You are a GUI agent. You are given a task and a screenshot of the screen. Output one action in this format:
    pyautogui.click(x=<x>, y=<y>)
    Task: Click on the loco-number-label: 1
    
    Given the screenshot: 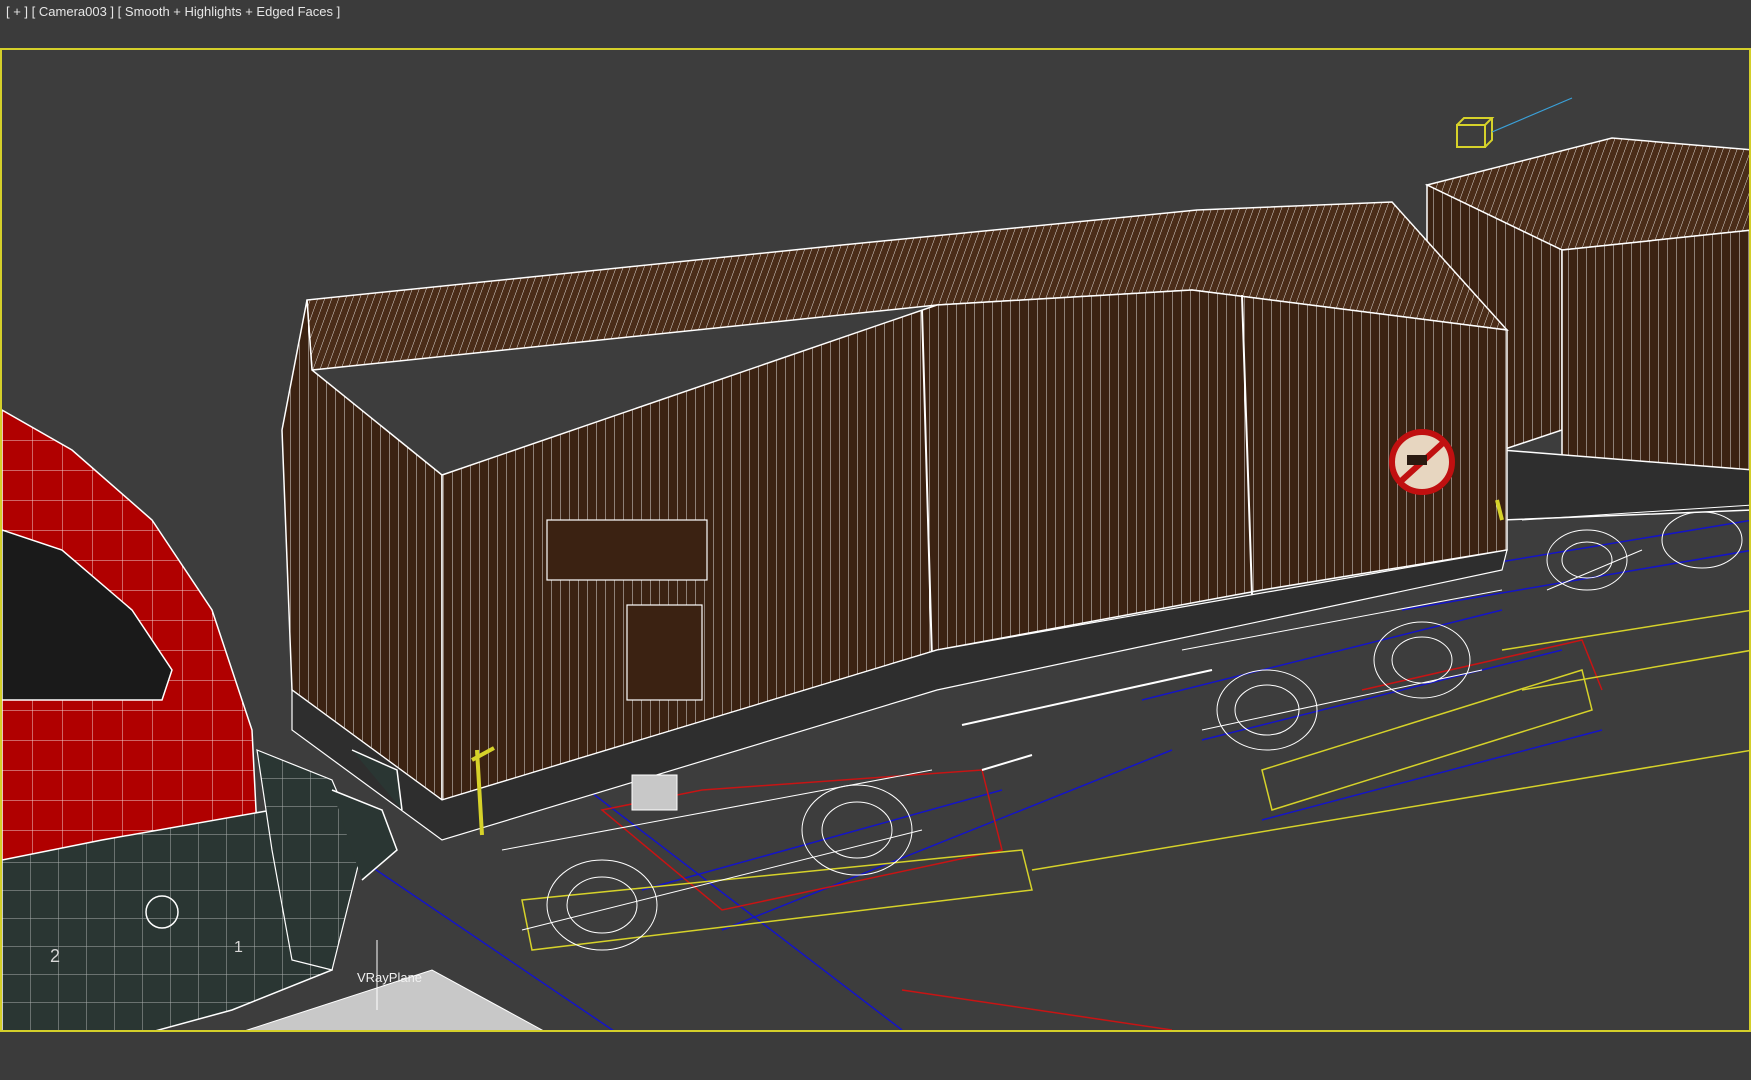 What is the action you would take?
    pyautogui.click(x=238, y=947)
    